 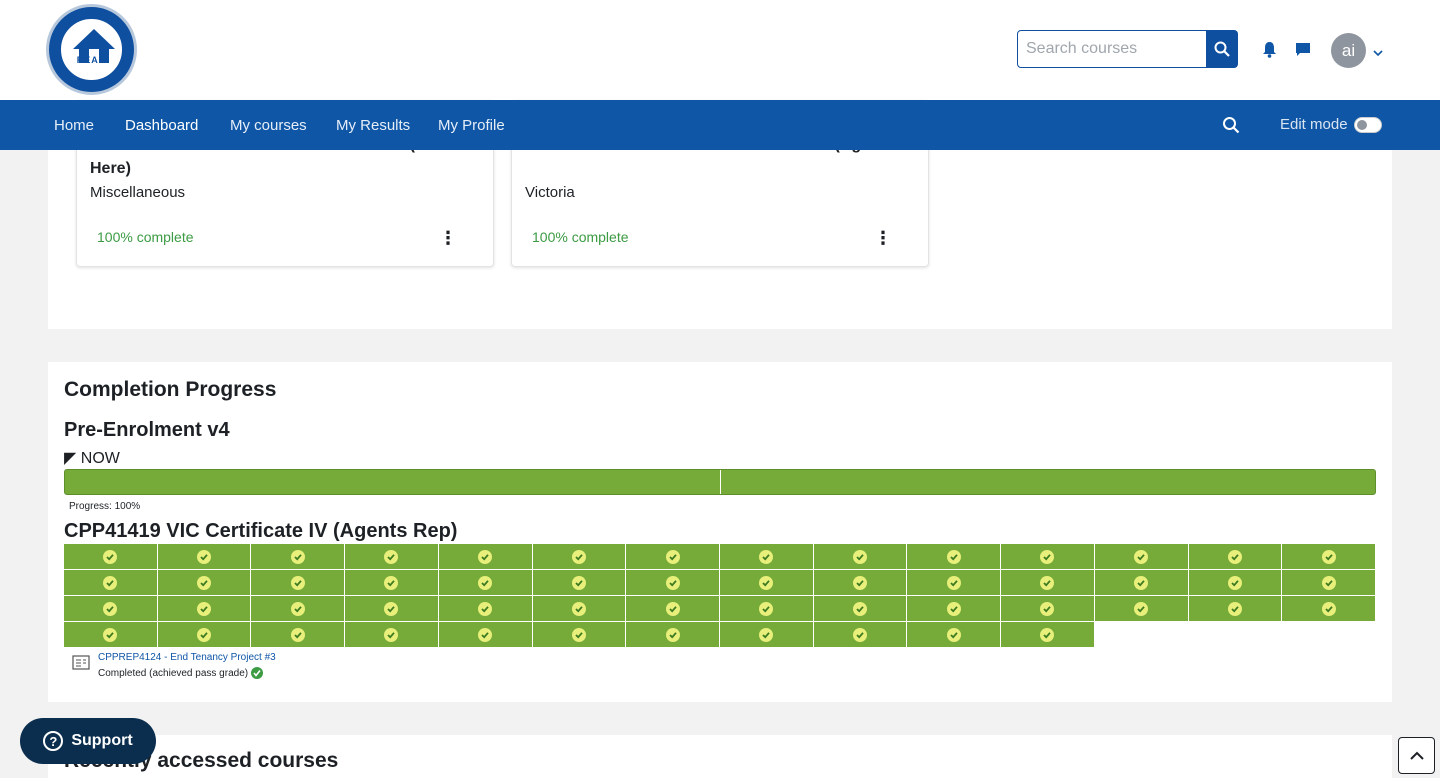 I want to click on activity-status: Completed (achieved pass grade), so click(x=181, y=673).